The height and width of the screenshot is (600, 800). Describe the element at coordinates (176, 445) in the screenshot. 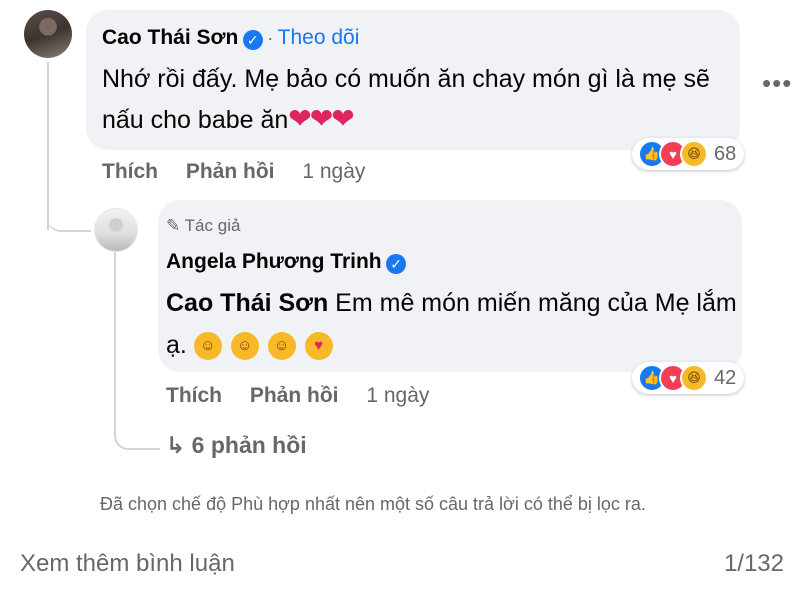

I see `reply-arrow-icon: ↳` at that location.